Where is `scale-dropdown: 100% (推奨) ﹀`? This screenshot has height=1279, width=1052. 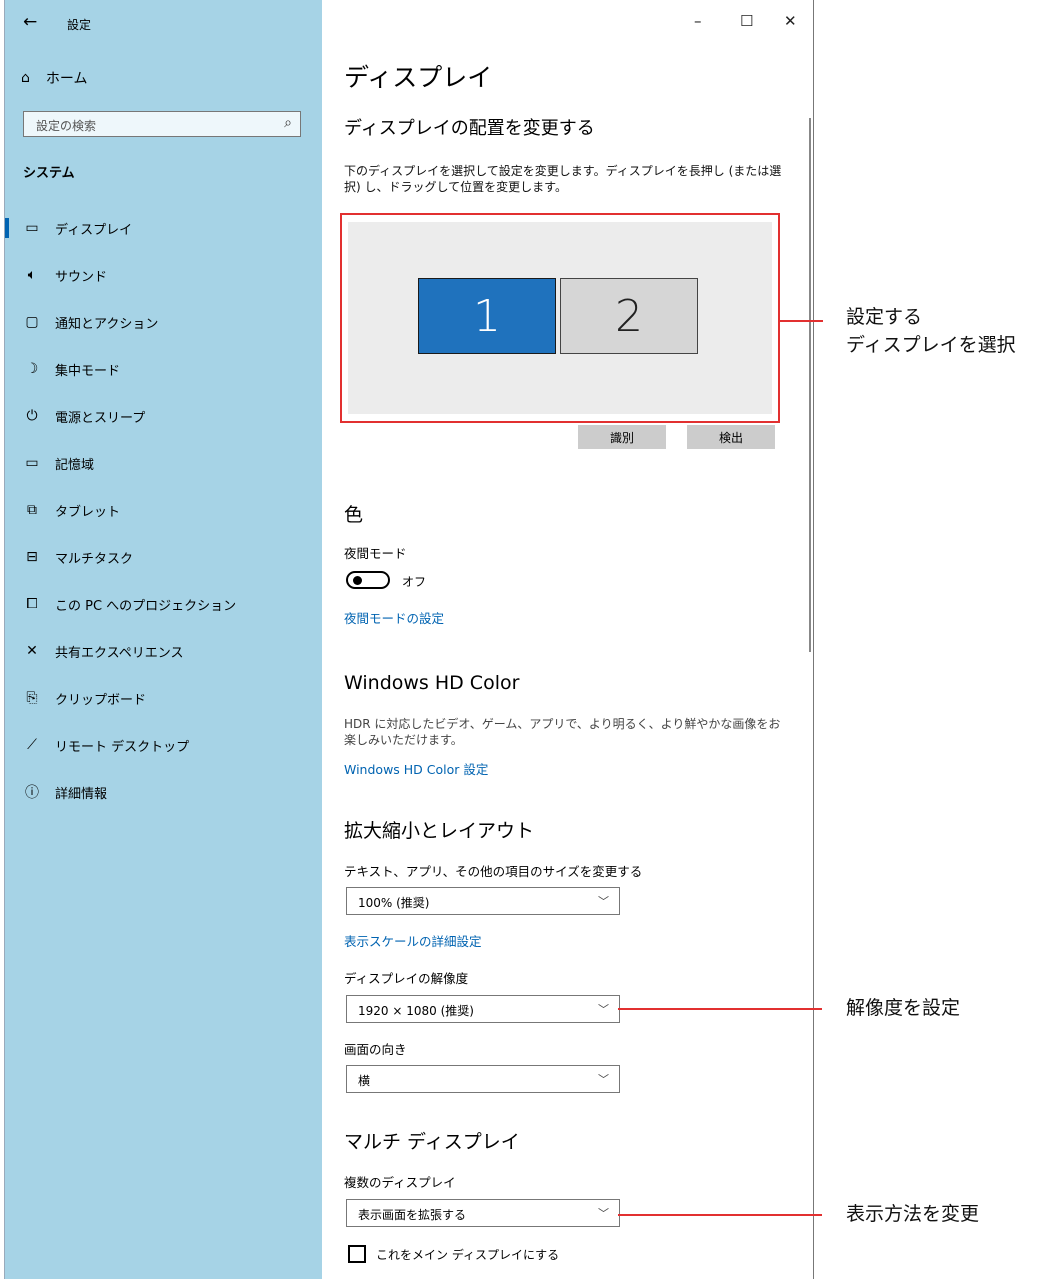
scale-dropdown: 100% (推奨) ﹀ is located at coordinates (483, 901).